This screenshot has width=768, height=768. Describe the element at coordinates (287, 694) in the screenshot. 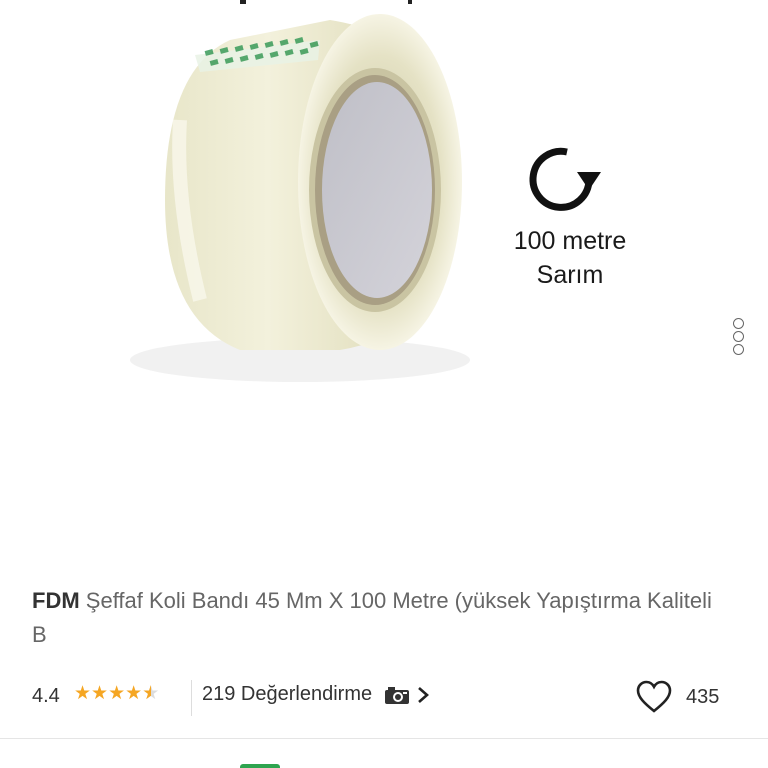

I see `reviews-count-label: 219 Değerlendirme` at that location.